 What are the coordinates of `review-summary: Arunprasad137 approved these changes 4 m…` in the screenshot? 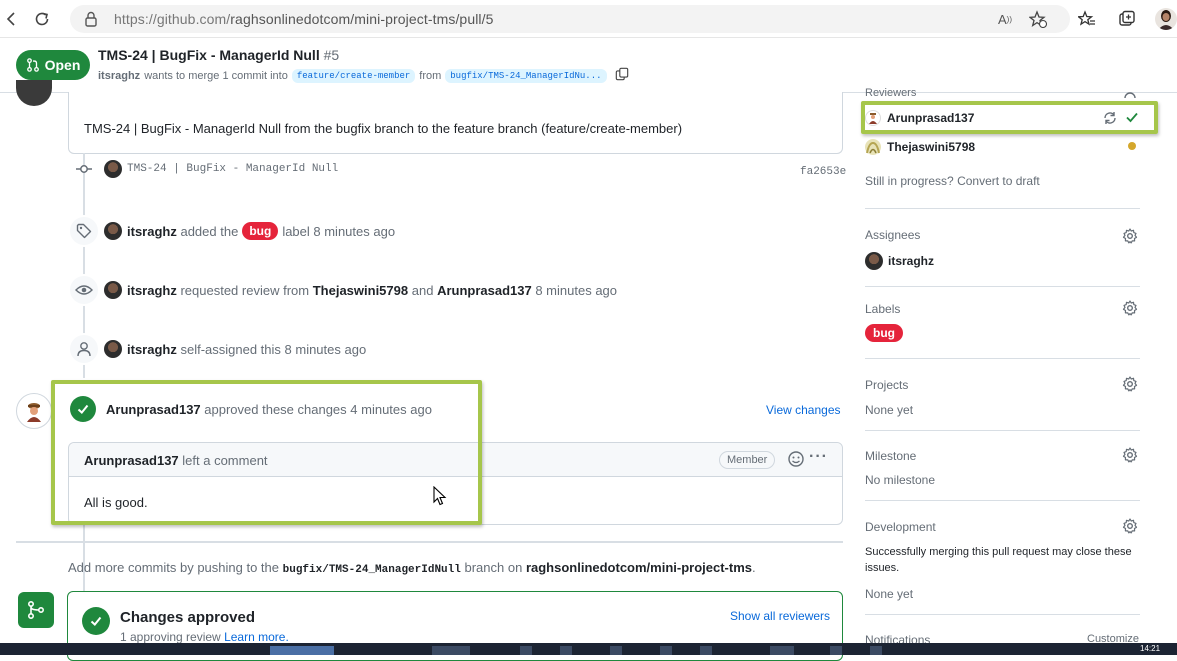 It's located at (269, 409).